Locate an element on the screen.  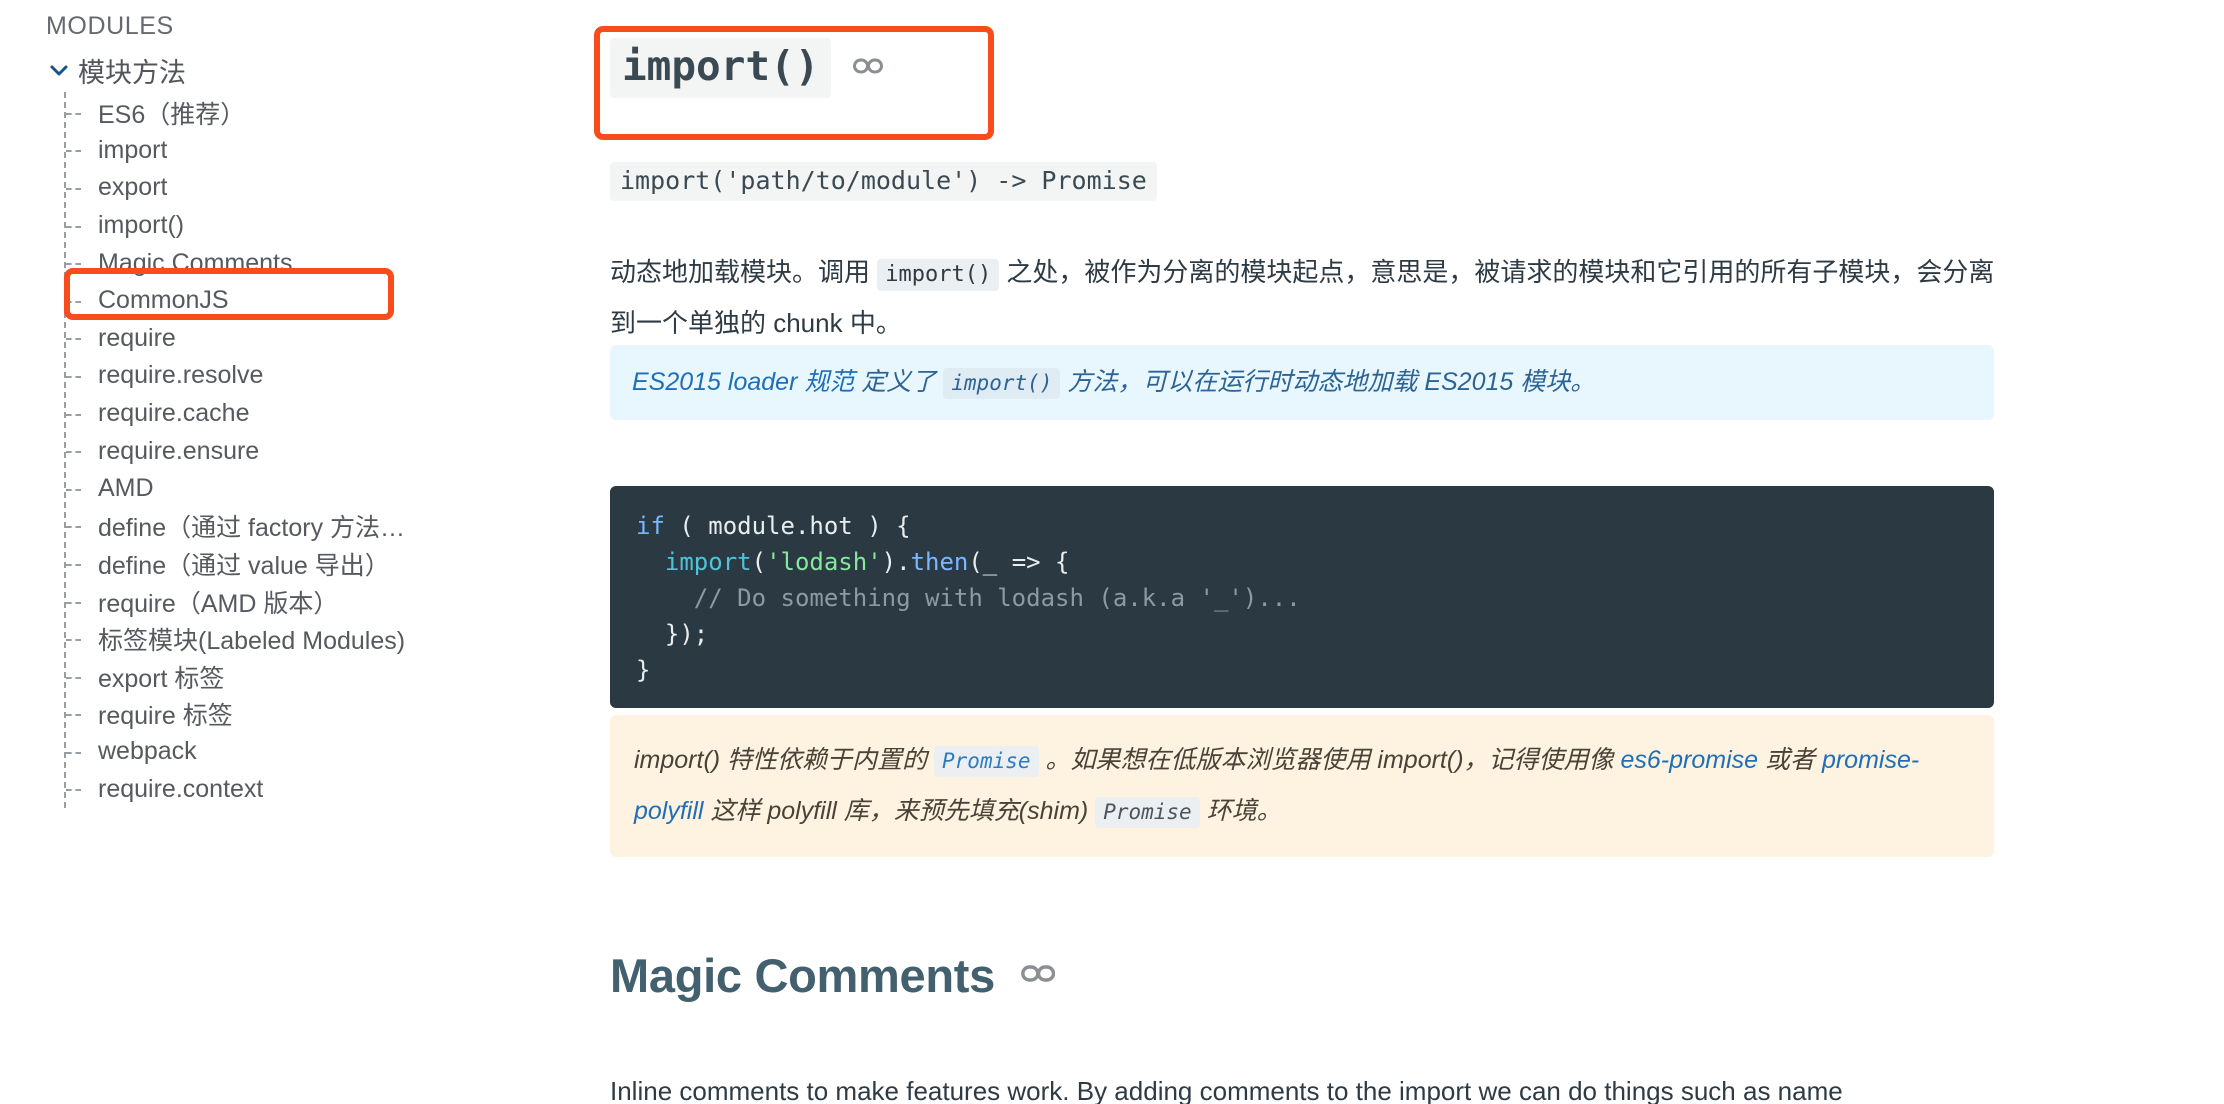
function-signature: import('path/to/module') -> Promise is located at coordinates (883, 181).